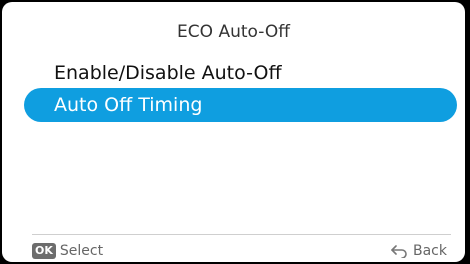  I want to click on back-hint: Back, so click(418, 251).